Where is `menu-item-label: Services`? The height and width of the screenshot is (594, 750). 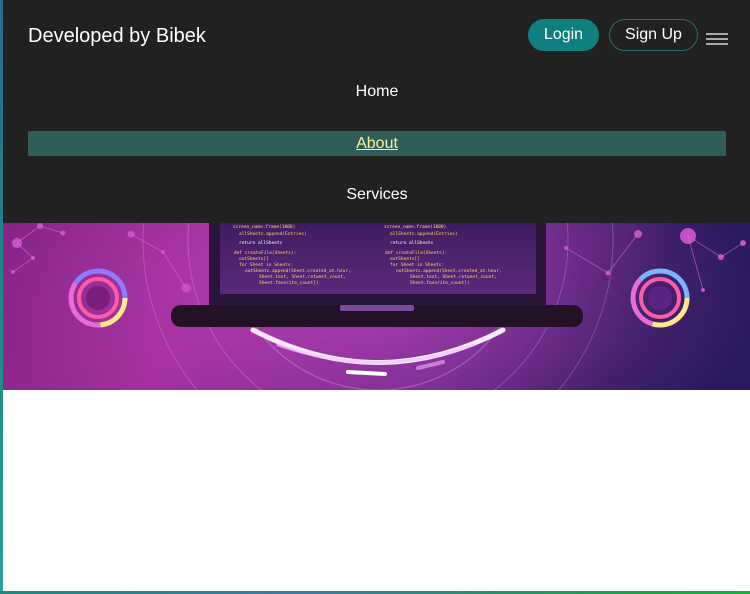 menu-item-label: Services is located at coordinates (377, 194).